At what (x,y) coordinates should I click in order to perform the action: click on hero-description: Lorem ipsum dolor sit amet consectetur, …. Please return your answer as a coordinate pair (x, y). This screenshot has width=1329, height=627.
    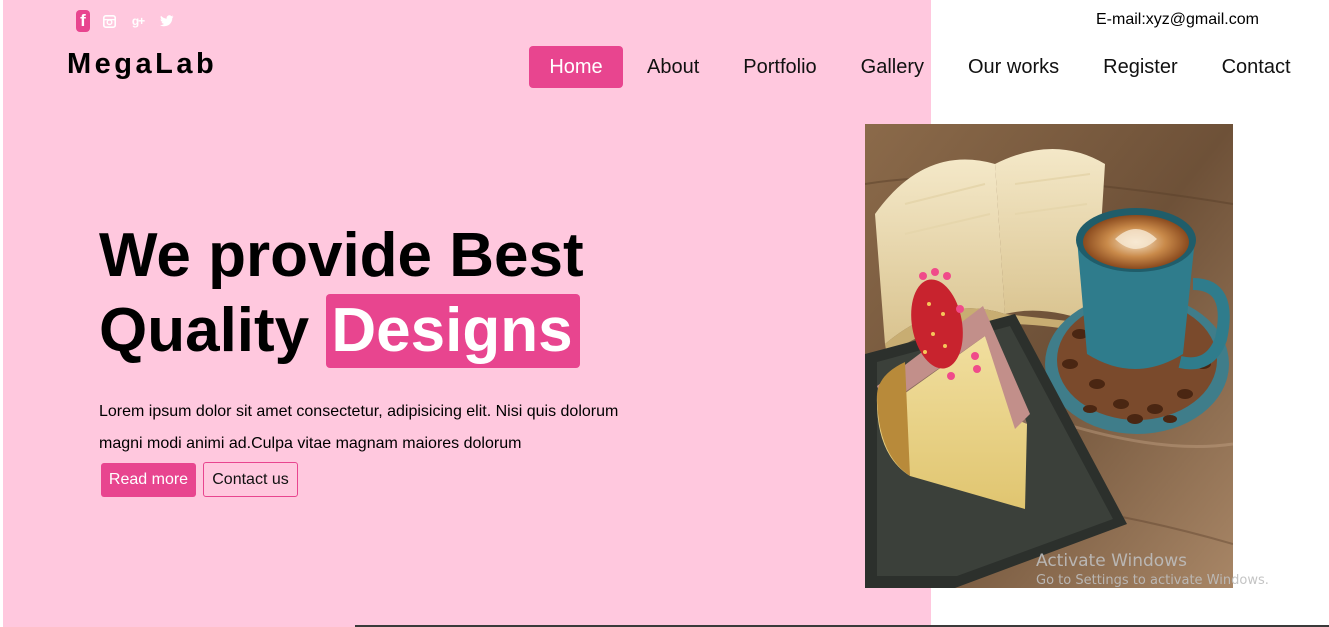
    Looking at the image, I should click on (359, 427).